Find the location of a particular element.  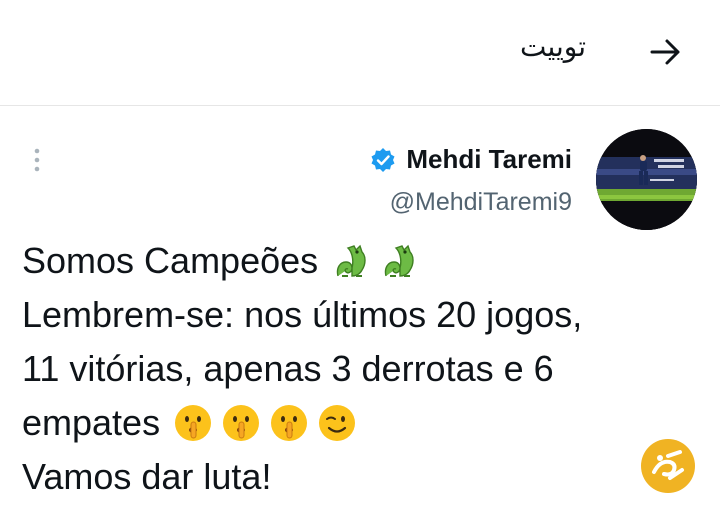

author-name: Mehdi Taremi is located at coordinates (489, 159).